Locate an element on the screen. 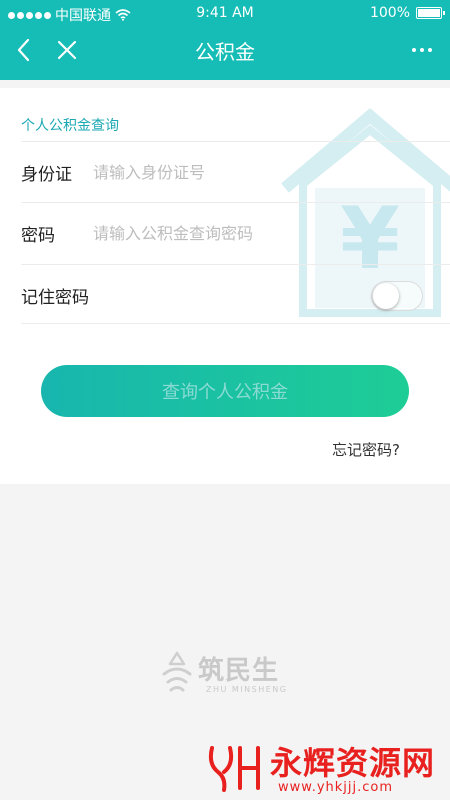 Image resolution: width=450 pixels, height=800 pixels. battery-icon is located at coordinates (430, 13).